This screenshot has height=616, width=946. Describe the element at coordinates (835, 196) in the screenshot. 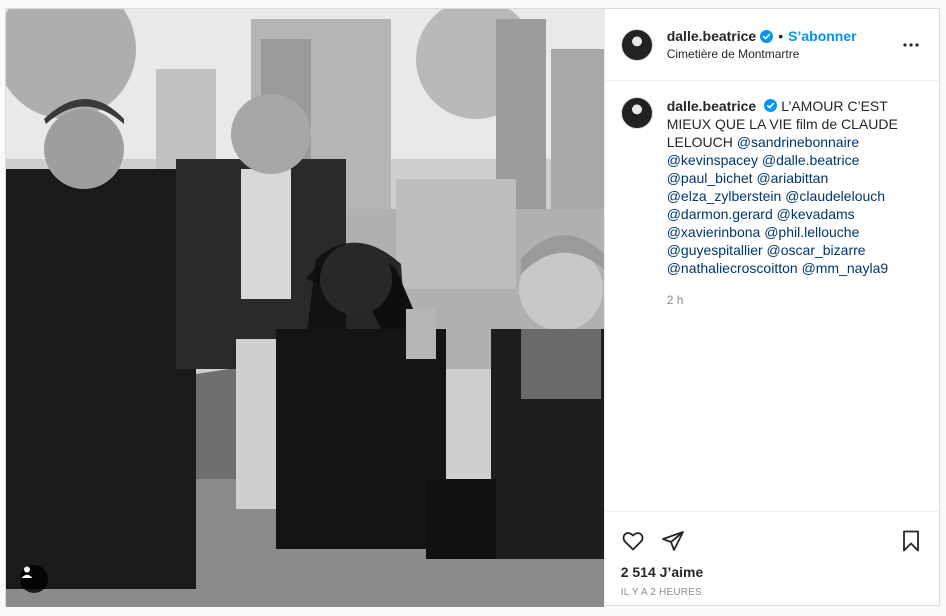

I see `mention-link: @claudelelouch` at that location.